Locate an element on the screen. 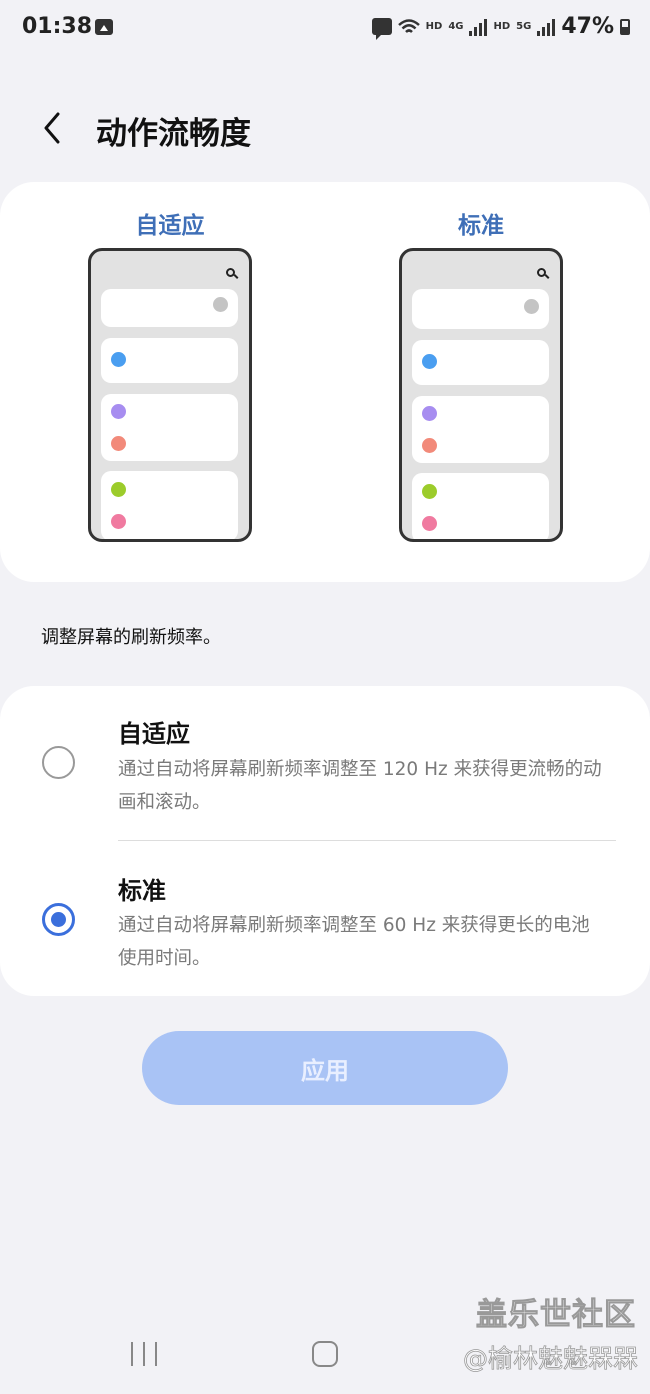 This screenshot has width=650, height=1394. recents-icon is located at coordinates (132, 1354).